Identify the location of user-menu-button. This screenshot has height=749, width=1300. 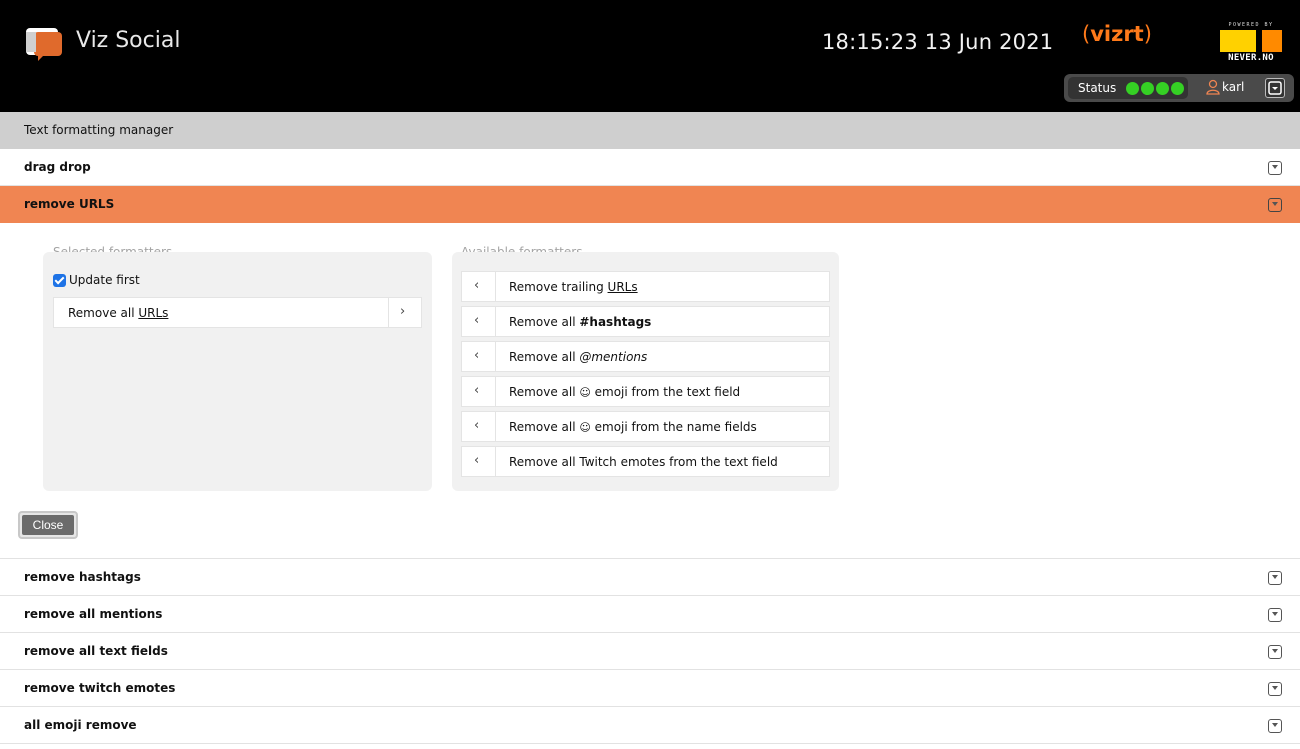
(1275, 88).